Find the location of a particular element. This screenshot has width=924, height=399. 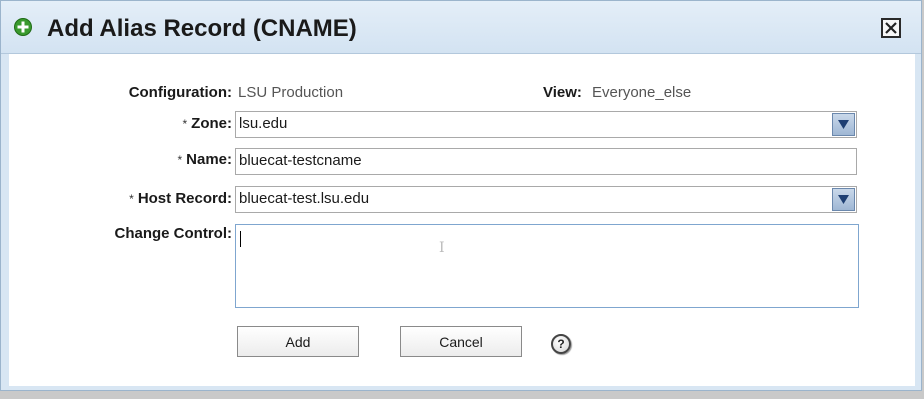

text-caret is located at coordinates (240, 239).